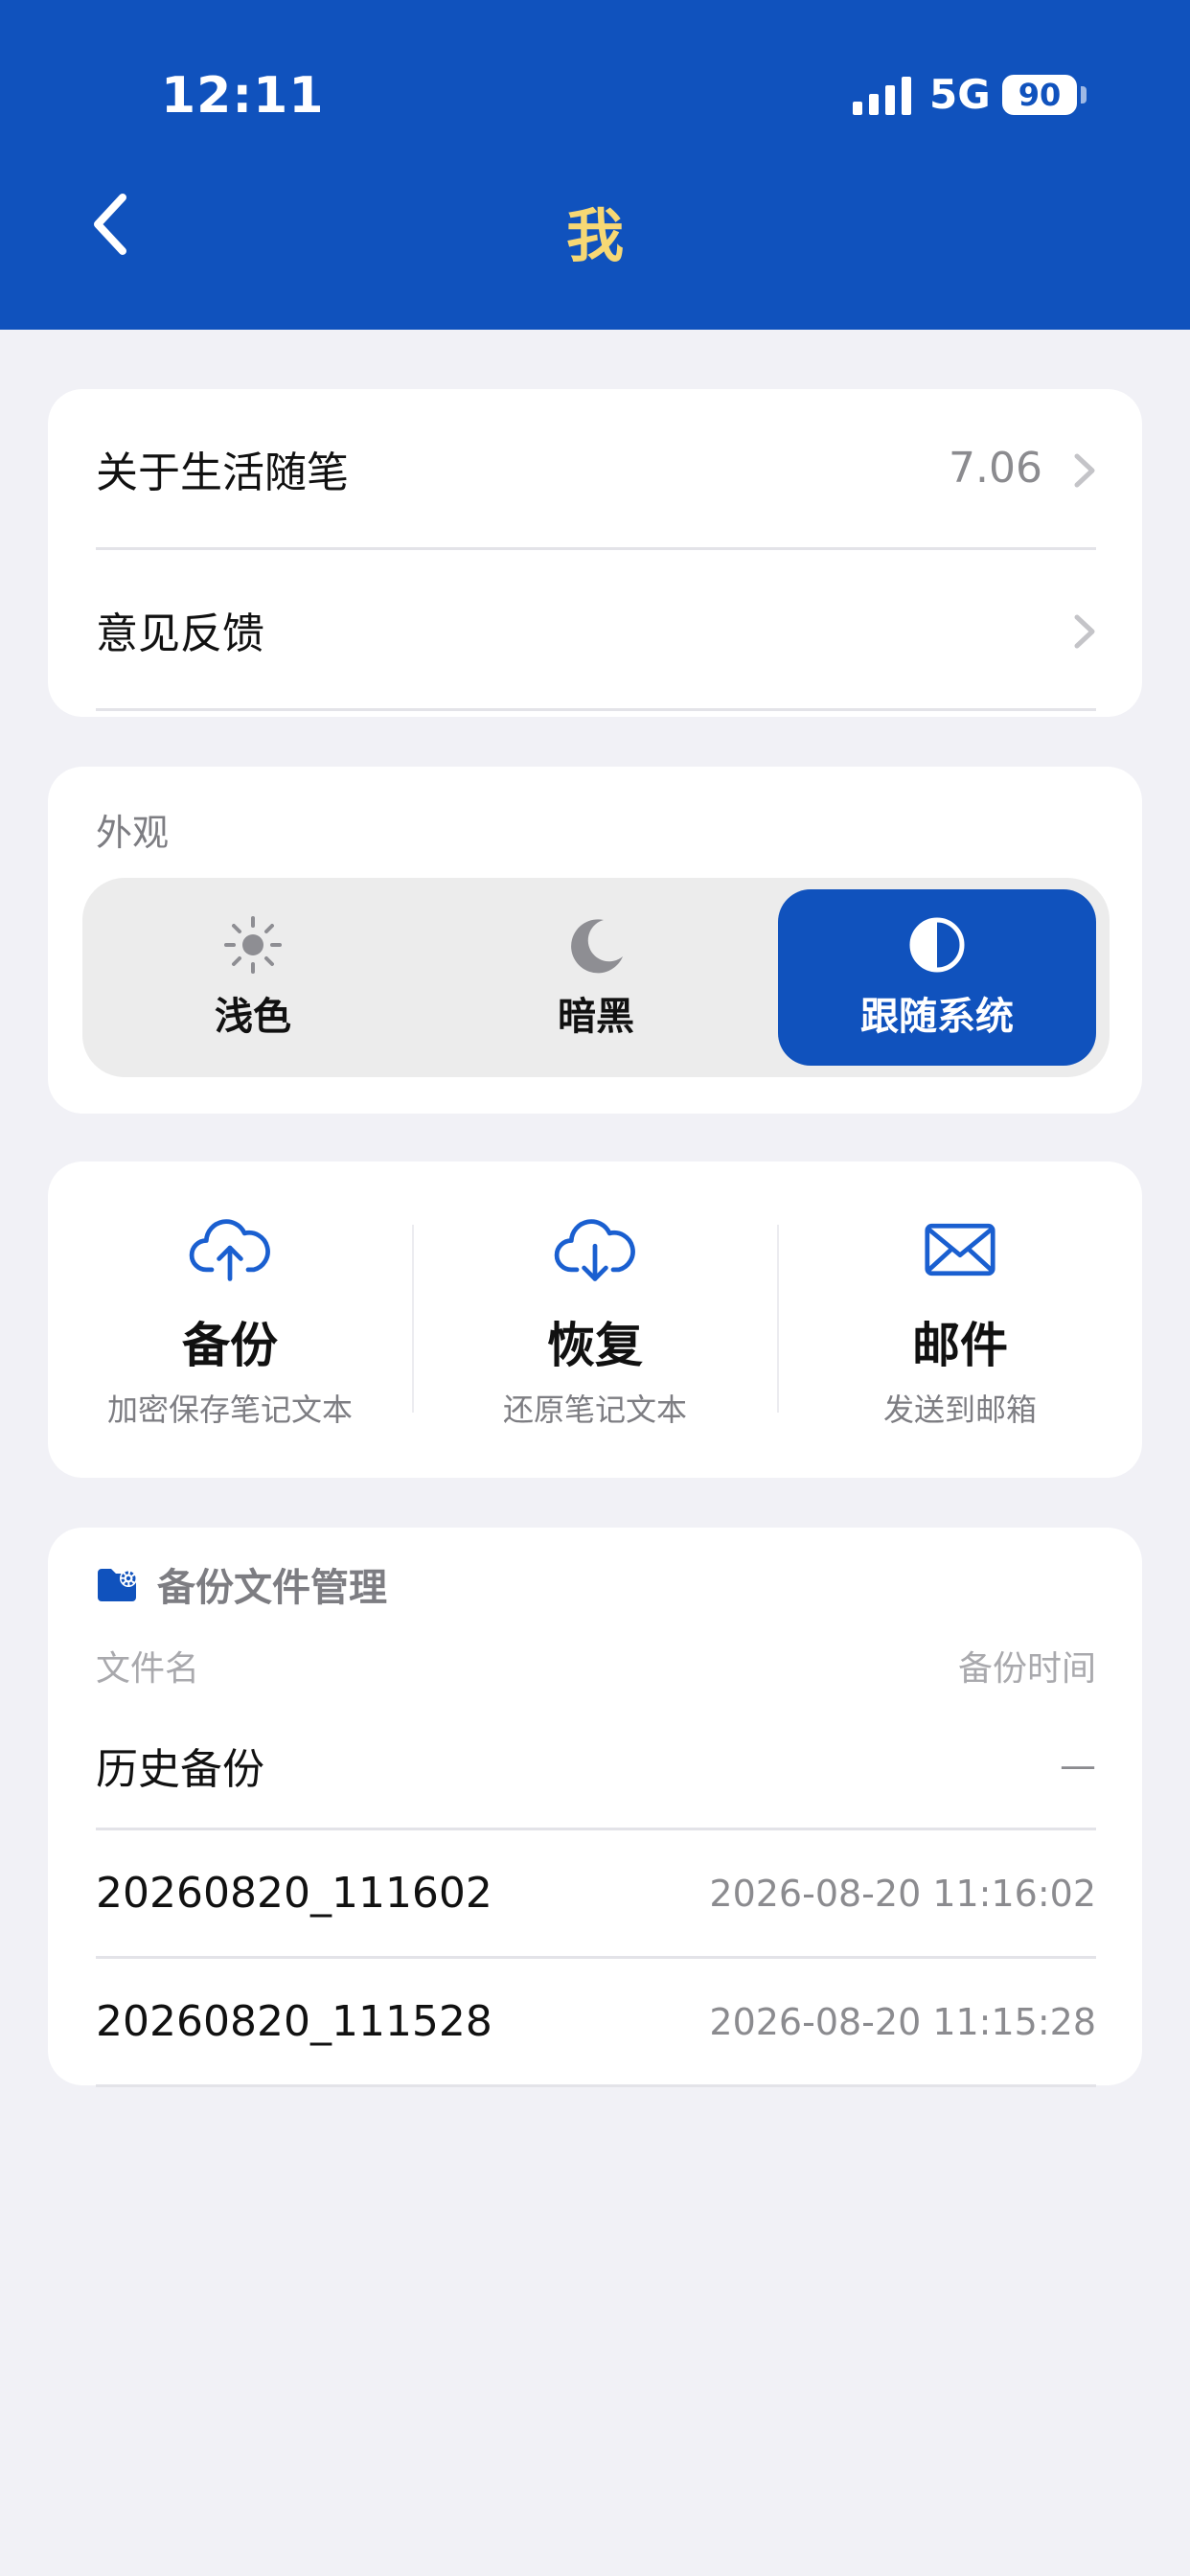 Image resolution: width=1190 pixels, height=2576 pixels. What do you see at coordinates (596, 1017) in the screenshot?
I see `appearance-option-label: 暗黑` at bounding box center [596, 1017].